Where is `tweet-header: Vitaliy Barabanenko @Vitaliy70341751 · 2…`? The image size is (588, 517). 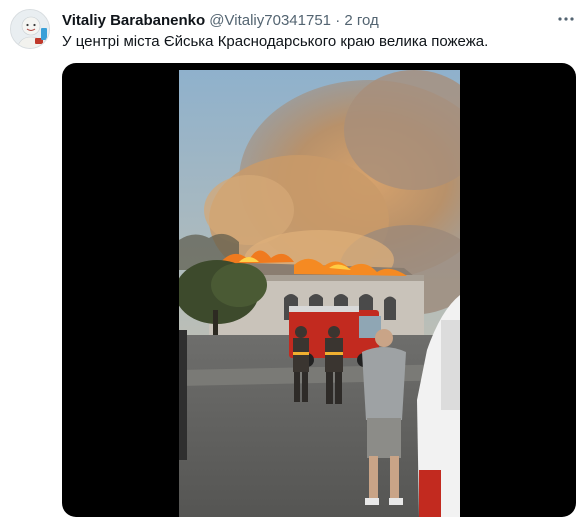 tweet-header: Vitaliy Barabanenko @Vitaliy70341751 · 2… is located at coordinates (220, 20).